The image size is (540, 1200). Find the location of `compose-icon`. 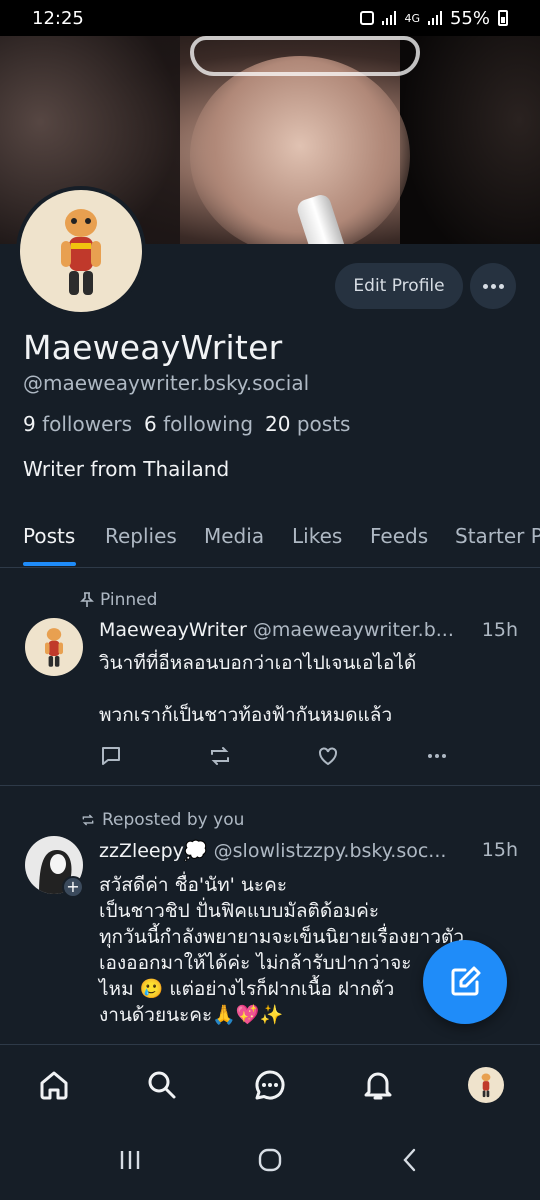

compose-icon is located at coordinates (466, 981).